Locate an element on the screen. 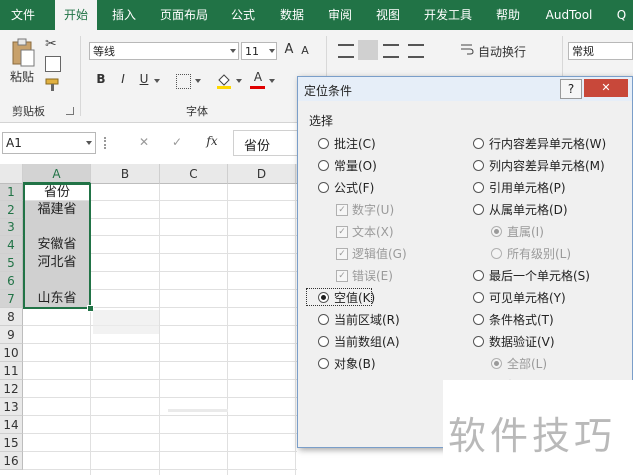  font-name-box: 等线 is located at coordinates (164, 51).